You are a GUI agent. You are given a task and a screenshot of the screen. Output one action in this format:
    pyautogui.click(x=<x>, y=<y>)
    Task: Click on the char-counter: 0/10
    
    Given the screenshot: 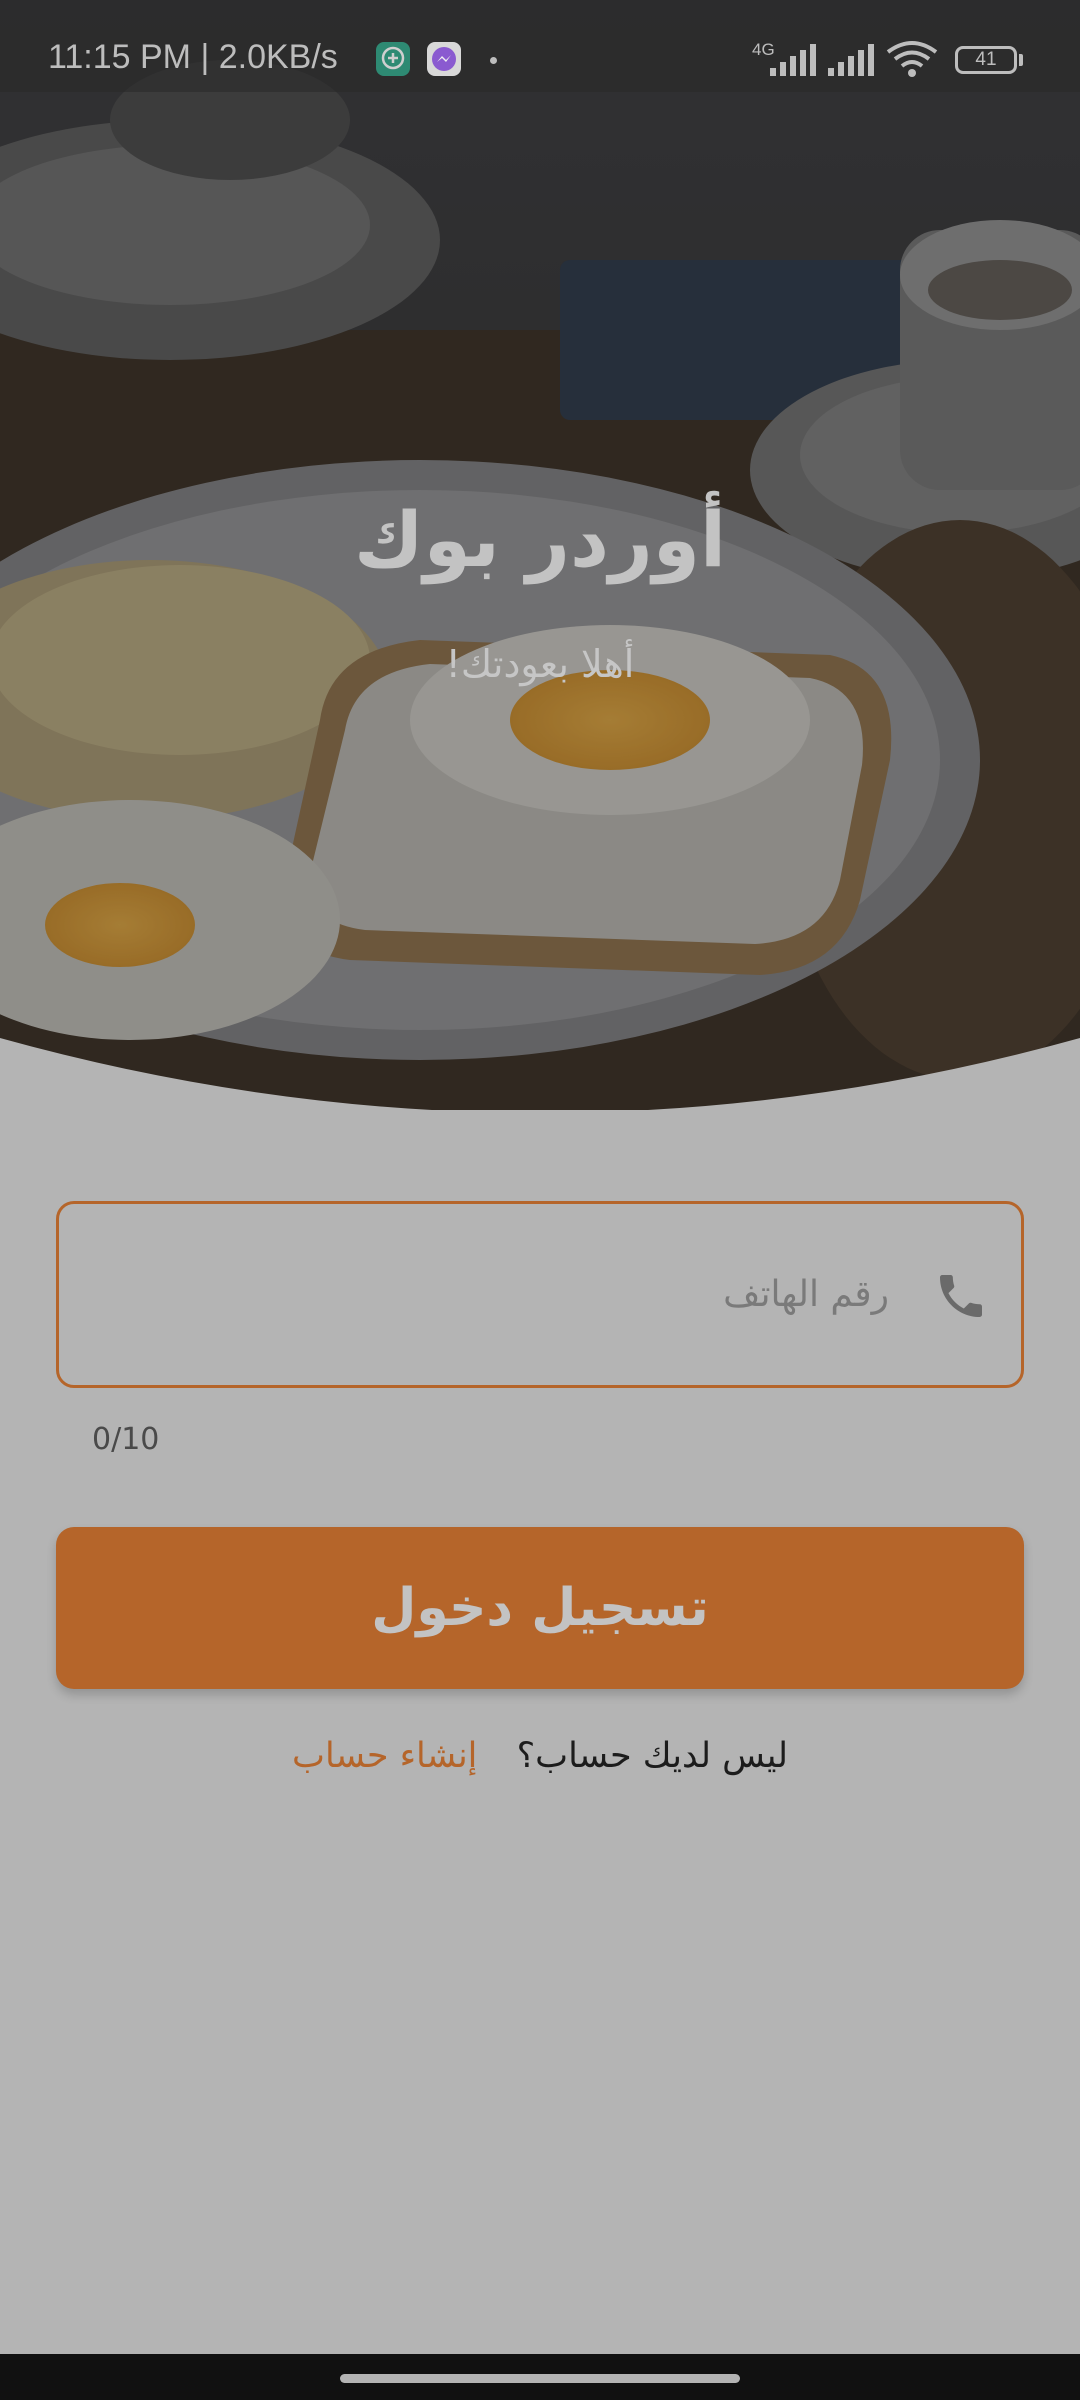 What is the action you would take?
    pyautogui.click(x=126, y=1439)
    